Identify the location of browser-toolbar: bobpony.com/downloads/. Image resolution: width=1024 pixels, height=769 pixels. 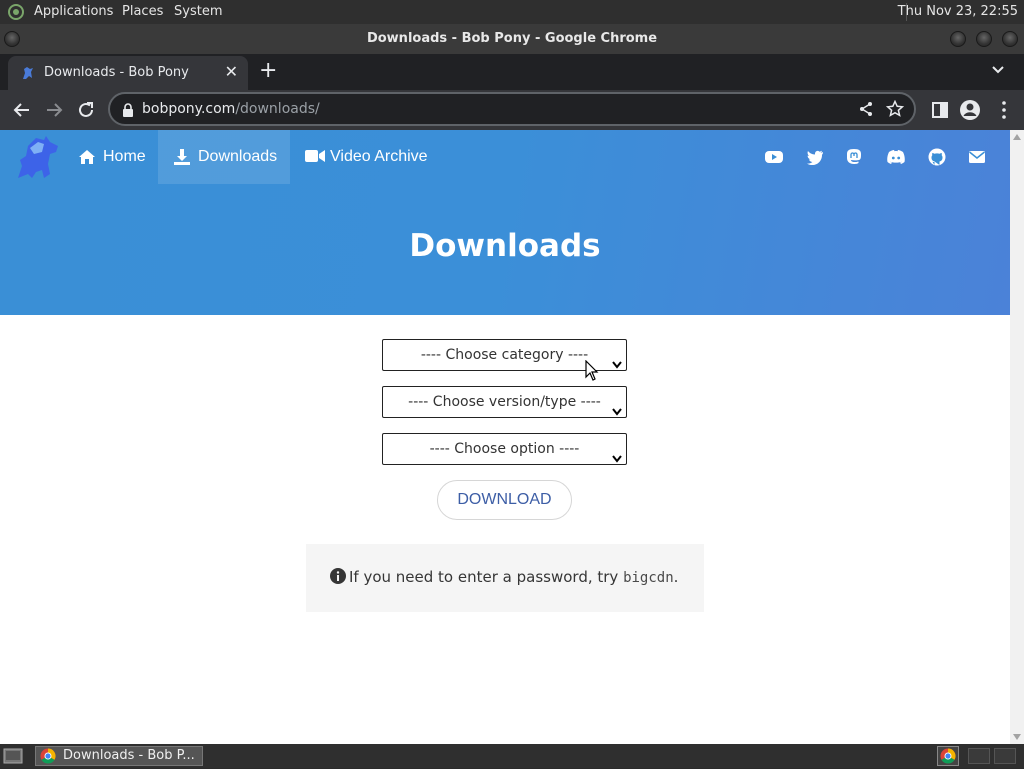
(512, 110).